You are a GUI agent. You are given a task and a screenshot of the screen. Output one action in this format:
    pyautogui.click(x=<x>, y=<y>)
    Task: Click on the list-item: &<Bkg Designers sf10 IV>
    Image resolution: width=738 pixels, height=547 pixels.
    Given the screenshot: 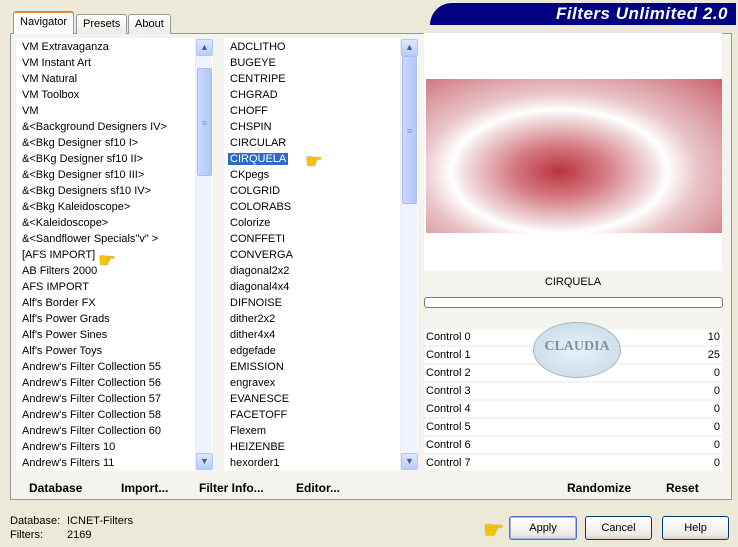 What is the action you would take?
    pyautogui.click(x=114, y=191)
    